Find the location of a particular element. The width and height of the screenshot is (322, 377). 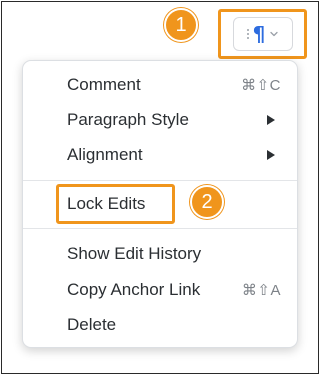

menu-item-alignment: Alignment is located at coordinates (160, 155).